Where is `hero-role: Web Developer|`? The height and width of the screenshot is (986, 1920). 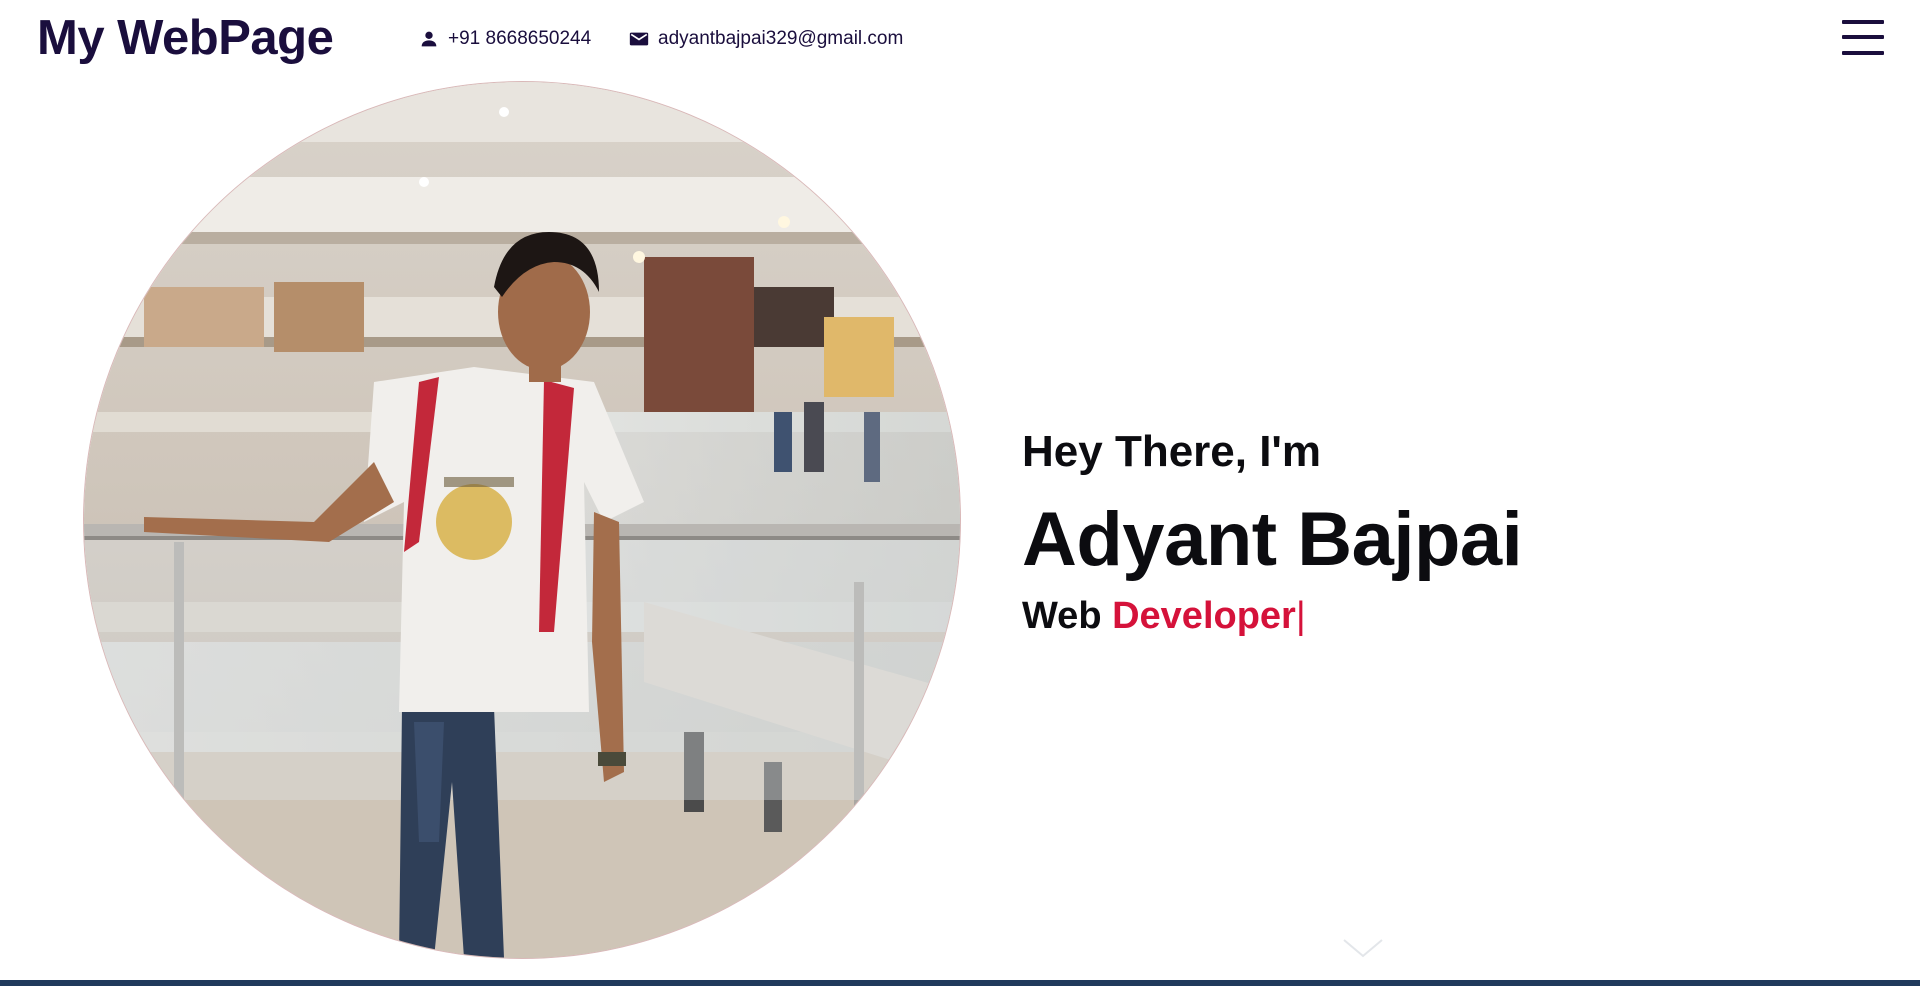 hero-role: Web Developer| is located at coordinates (1164, 616).